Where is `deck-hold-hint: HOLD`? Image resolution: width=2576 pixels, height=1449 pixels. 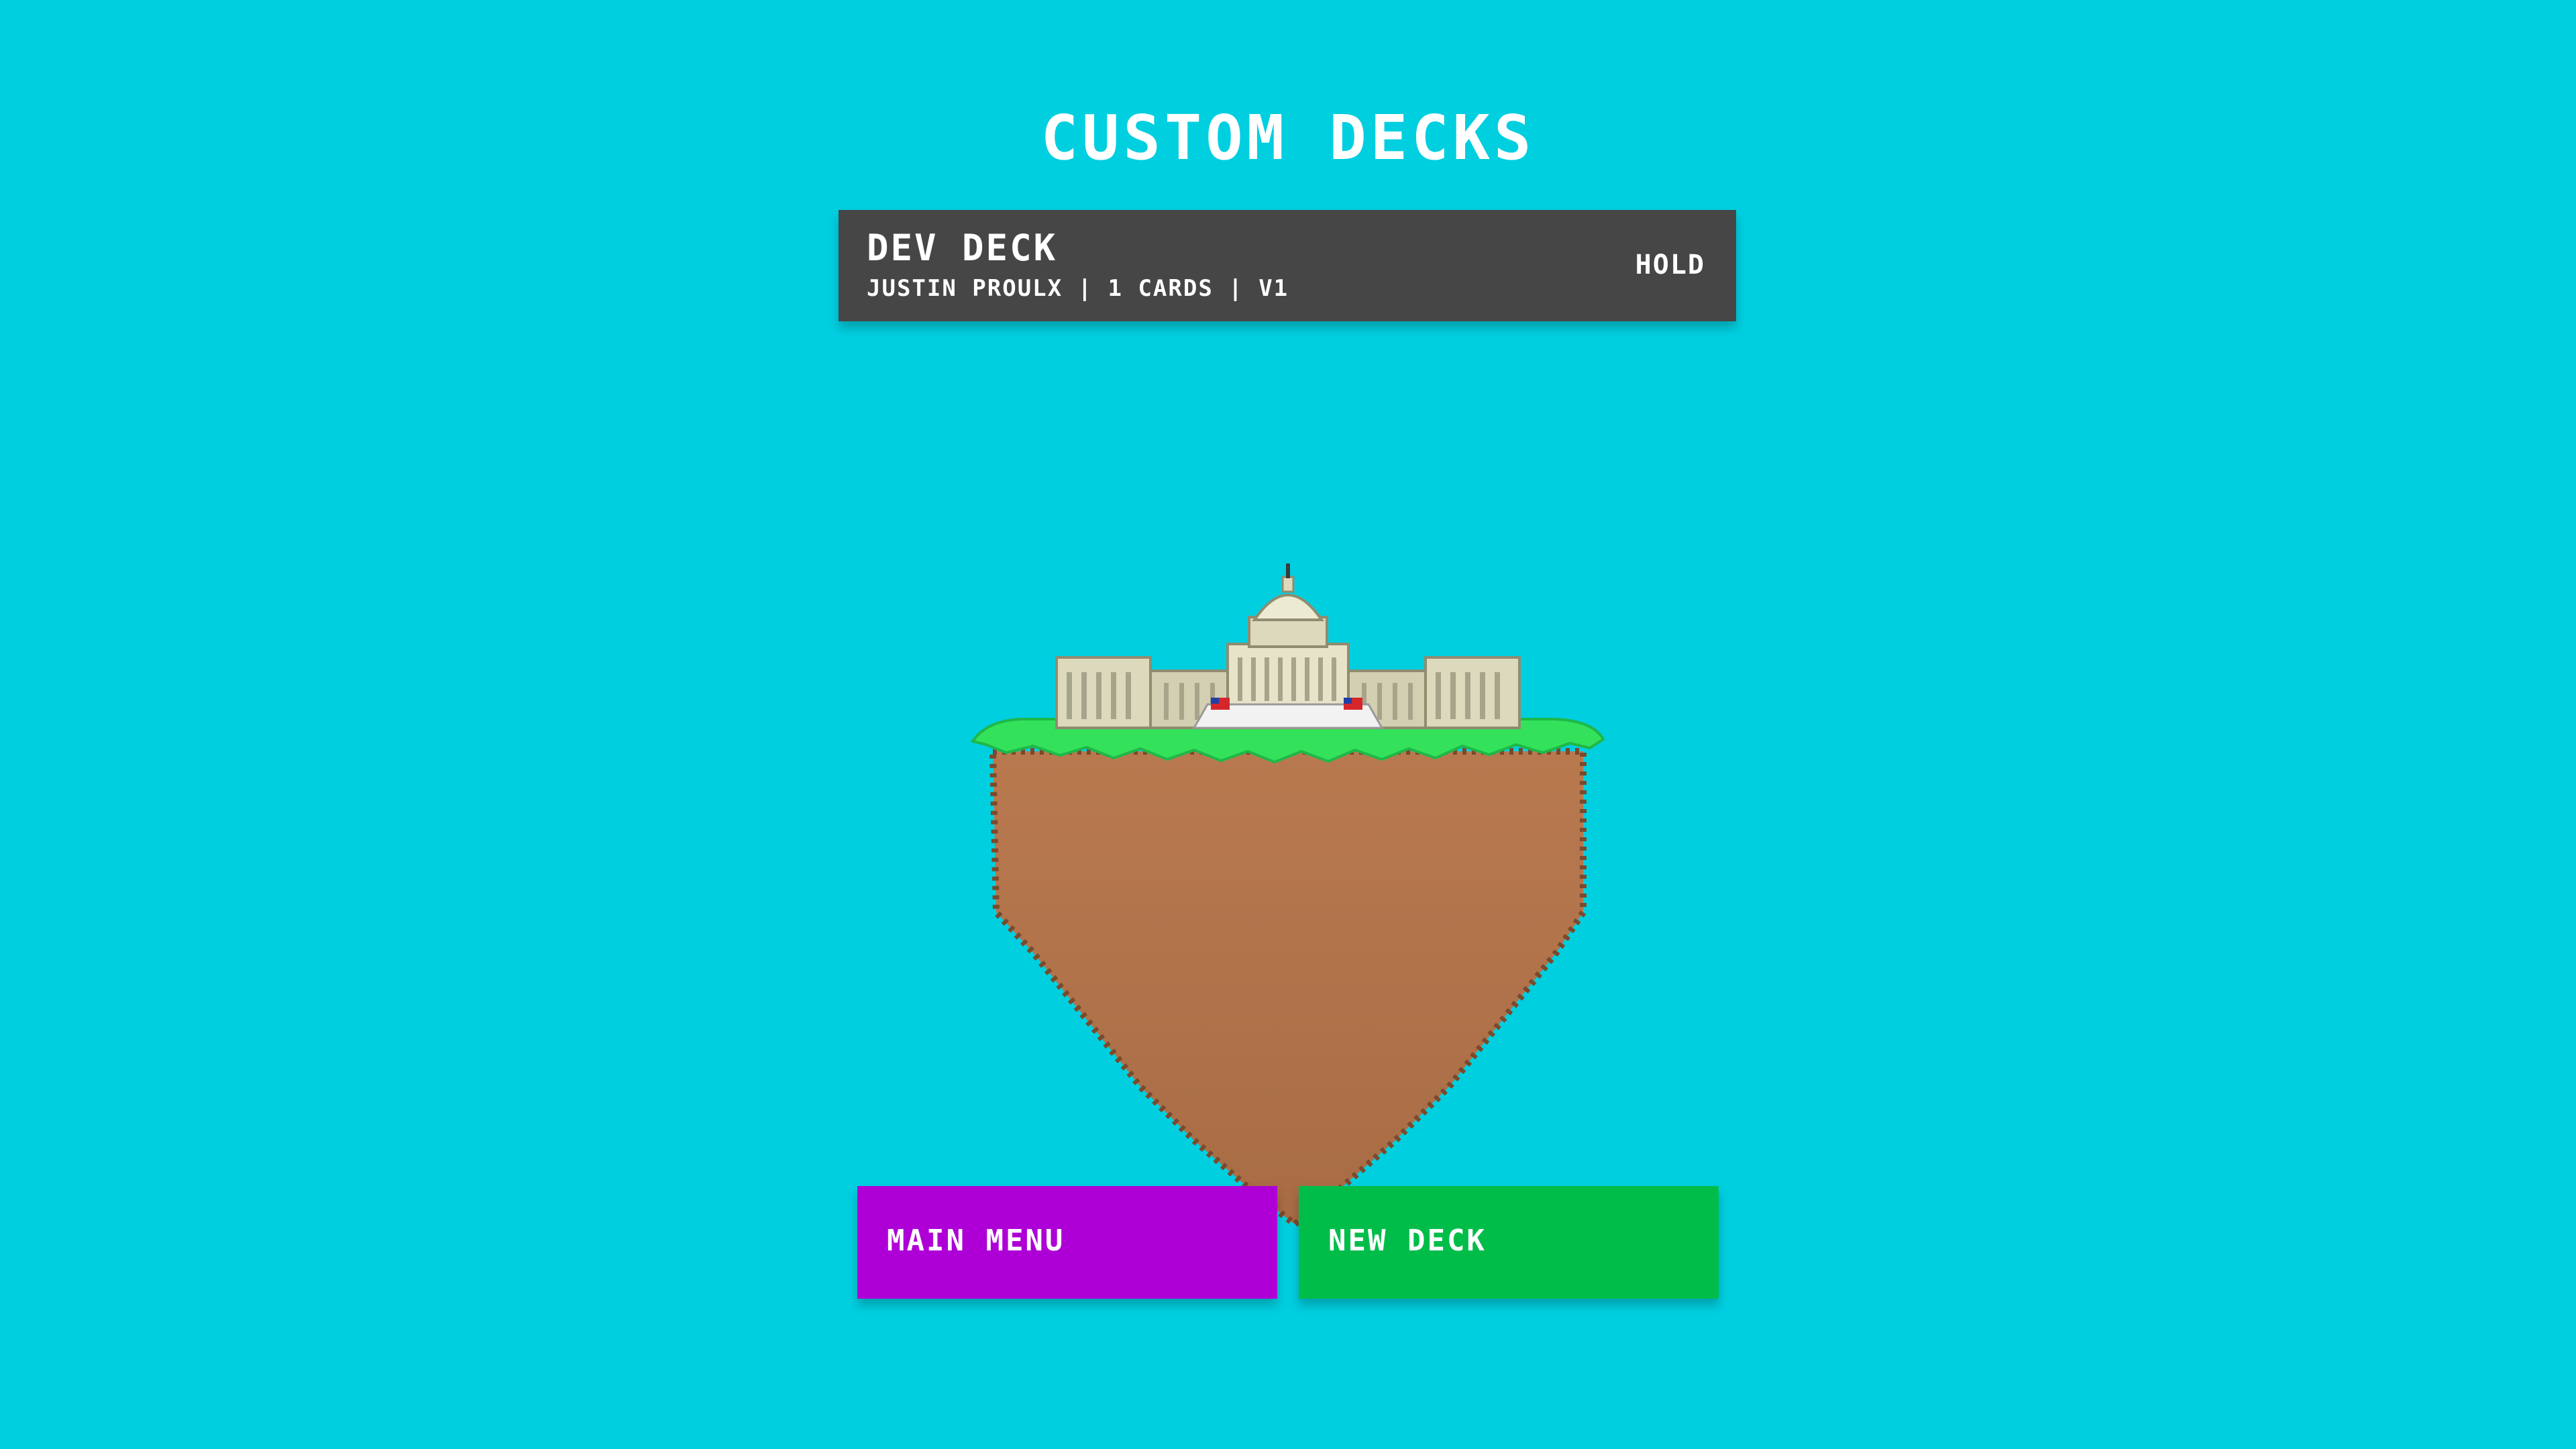 deck-hold-hint: HOLD is located at coordinates (1670, 265).